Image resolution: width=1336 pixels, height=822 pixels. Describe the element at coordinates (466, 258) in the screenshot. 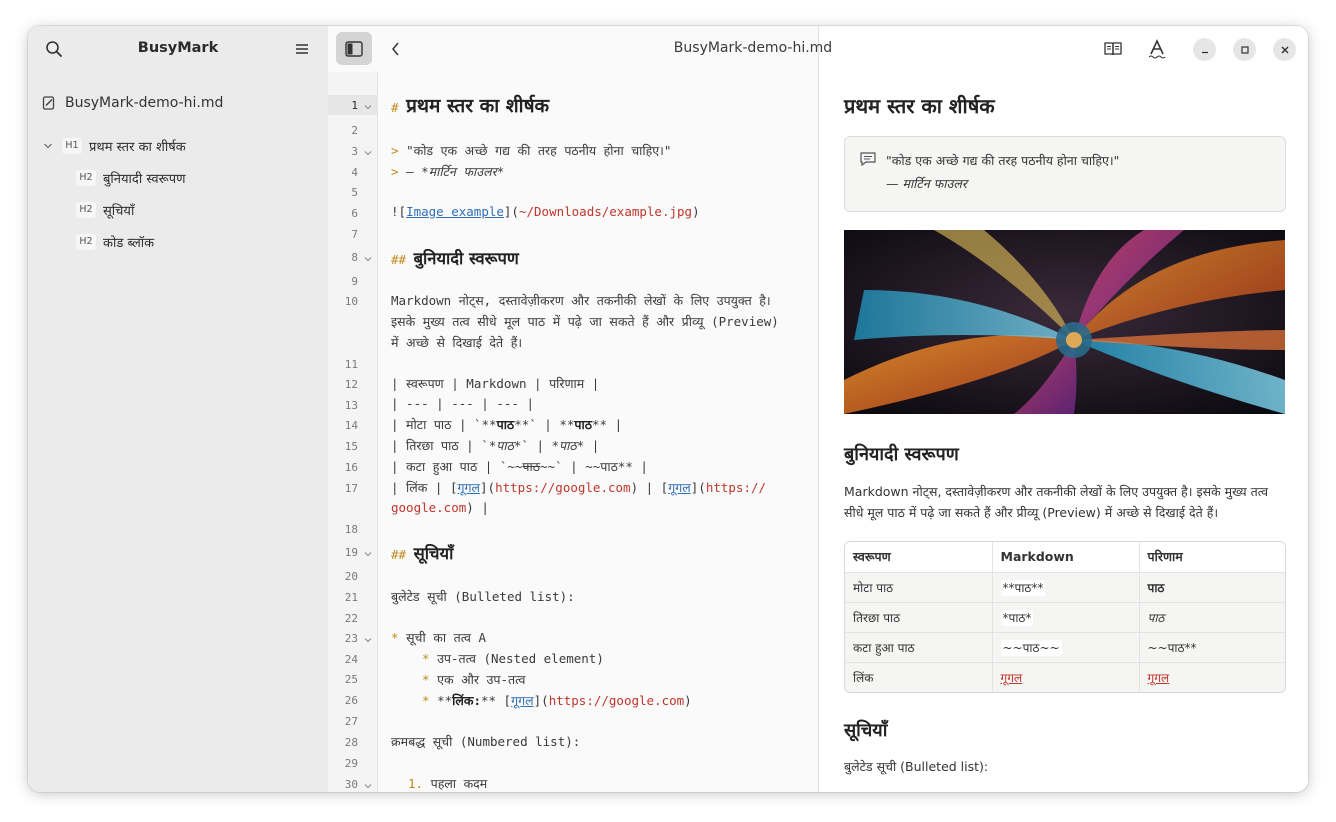

I see `code-heading-text: बुनियादी स्वरूपण` at that location.